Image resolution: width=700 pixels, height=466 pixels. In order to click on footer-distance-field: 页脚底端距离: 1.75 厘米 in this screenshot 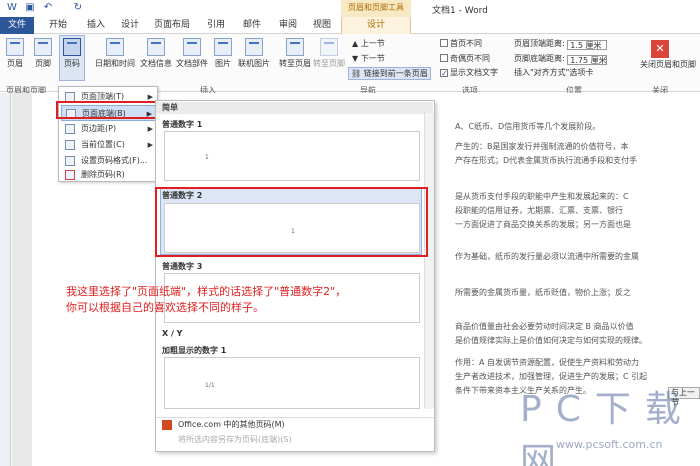, I will do `click(561, 59)`.